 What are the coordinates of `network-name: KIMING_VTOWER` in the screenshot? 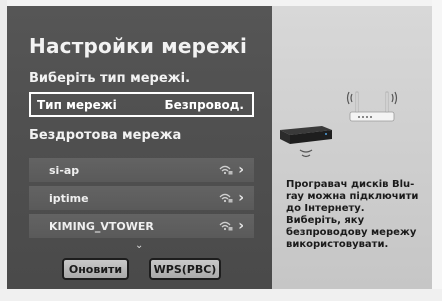 It's located at (101, 226).